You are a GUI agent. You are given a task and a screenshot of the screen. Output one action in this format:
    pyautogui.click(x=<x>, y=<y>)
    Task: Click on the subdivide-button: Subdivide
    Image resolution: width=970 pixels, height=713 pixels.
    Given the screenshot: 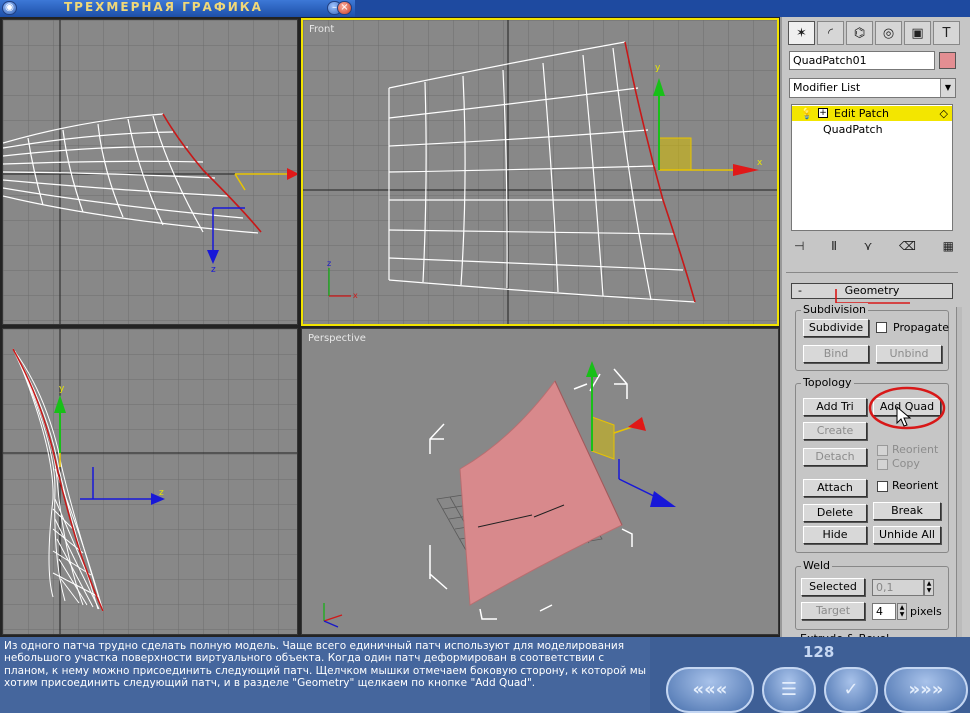 What is the action you would take?
    pyautogui.click(x=836, y=328)
    